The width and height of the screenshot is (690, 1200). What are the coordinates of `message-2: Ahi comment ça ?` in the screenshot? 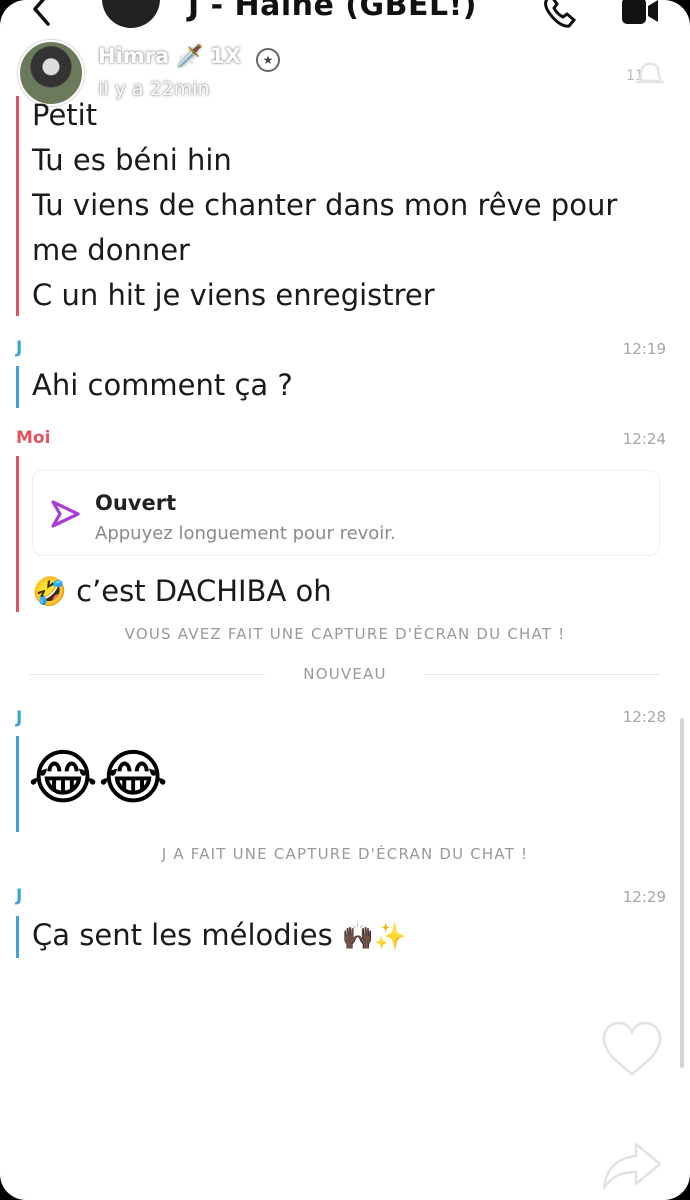 It's located at (353, 388).